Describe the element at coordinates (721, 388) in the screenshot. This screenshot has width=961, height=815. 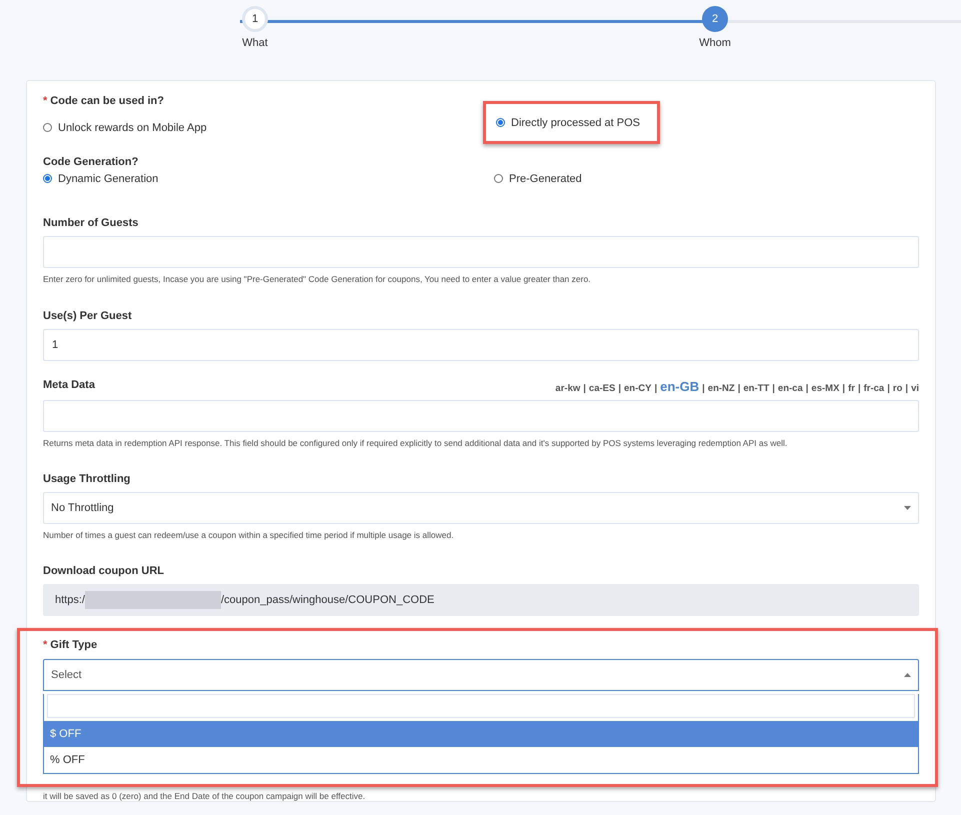
I see `language-link: en-NZ` at that location.